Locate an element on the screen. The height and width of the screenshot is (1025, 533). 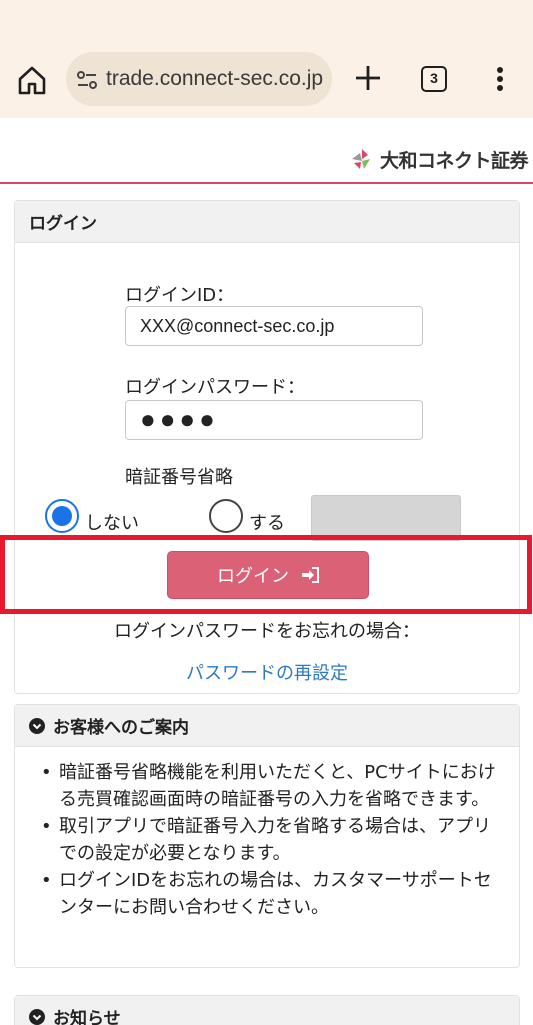
news-panel: お知らせ is located at coordinates (267, 1010).